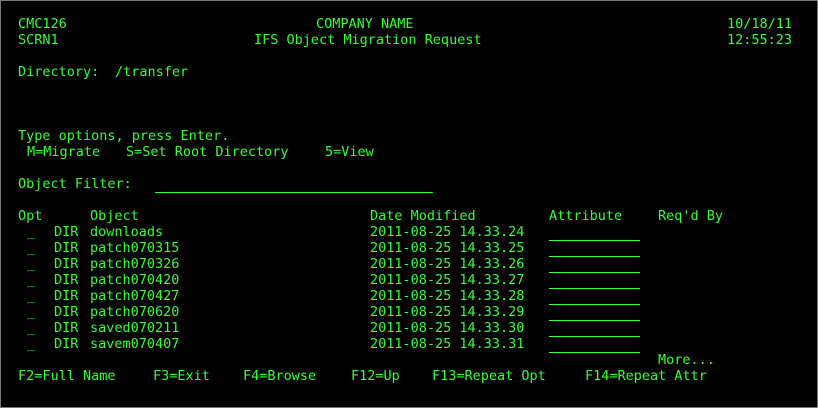 Image resolution: width=818 pixels, height=408 pixels. Describe the element at coordinates (447, 248) in the screenshot. I see `row-date-modified: 2011-08-25 14.33.25` at that location.